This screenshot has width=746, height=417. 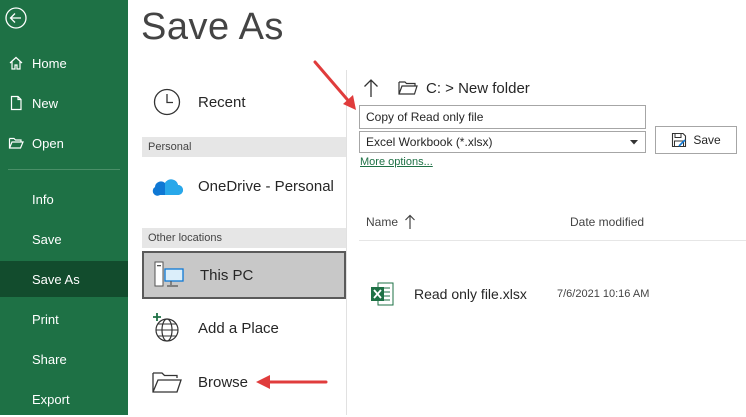 What do you see at coordinates (346, 242) in the screenshot?
I see `panel-separator` at bounding box center [346, 242].